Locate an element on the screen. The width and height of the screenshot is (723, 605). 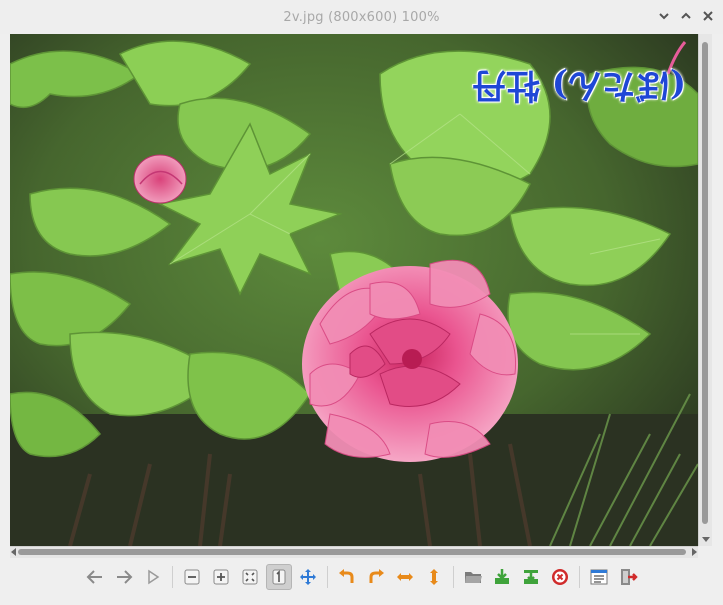
previous-image-button is located at coordinates (95, 577).